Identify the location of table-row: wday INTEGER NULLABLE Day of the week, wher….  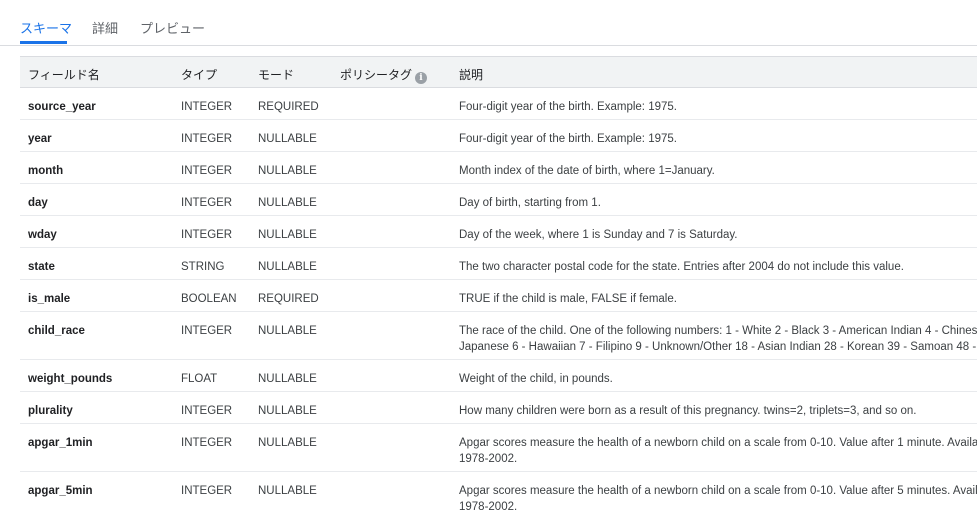
(498, 232).